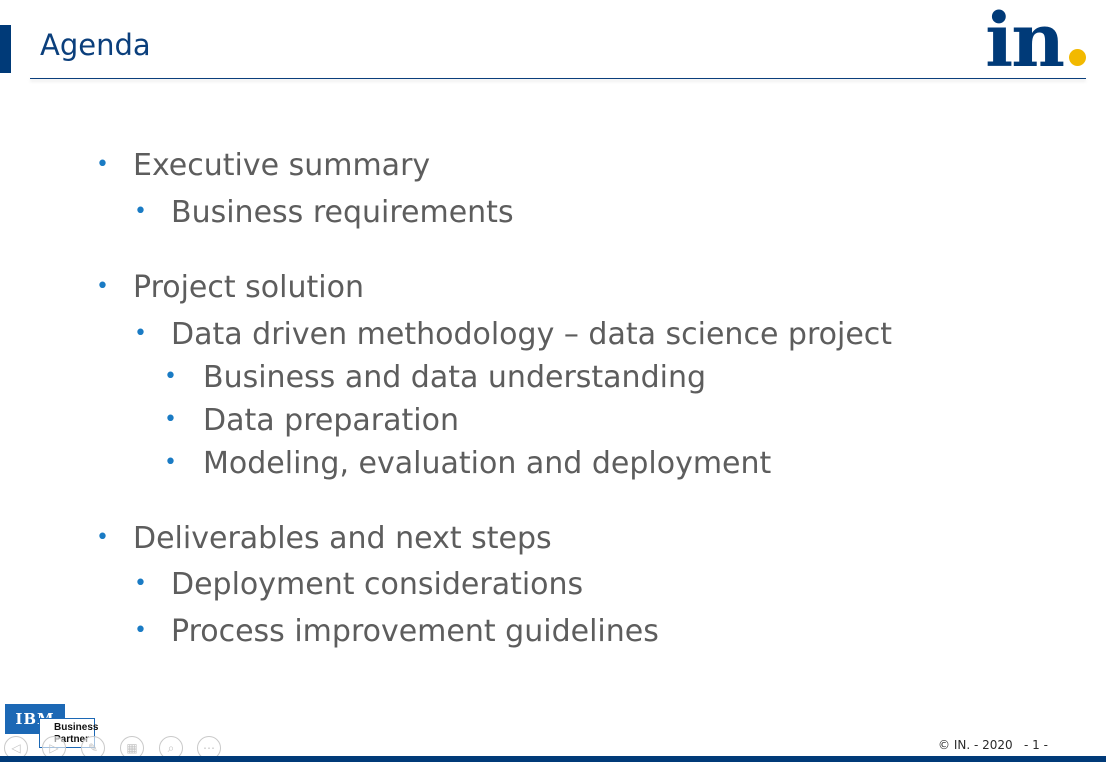  What do you see at coordinates (76, 727) in the screenshot?
I see `partner-line-1: Business` at bounding box center [76, 727].